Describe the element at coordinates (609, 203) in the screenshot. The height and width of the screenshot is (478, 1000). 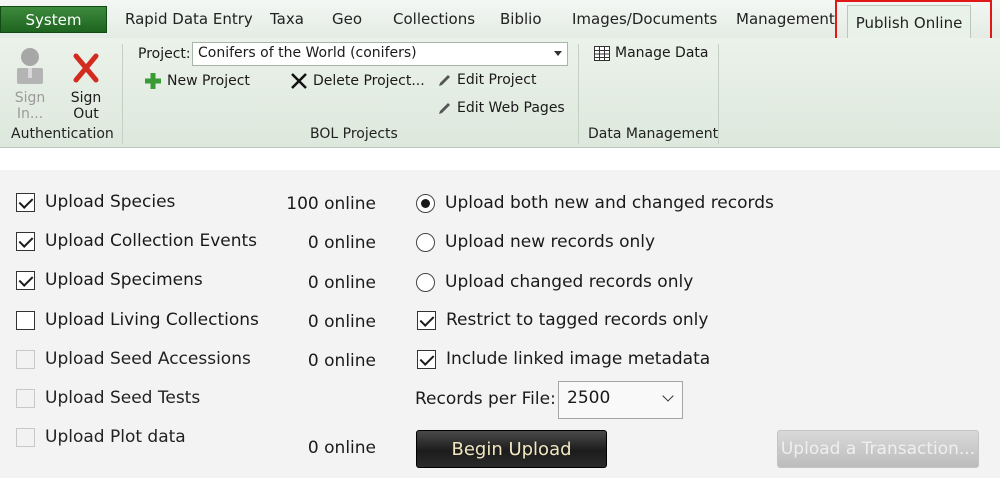
I see `radio-upload-both-label: Upload both new and changed records` at that location.